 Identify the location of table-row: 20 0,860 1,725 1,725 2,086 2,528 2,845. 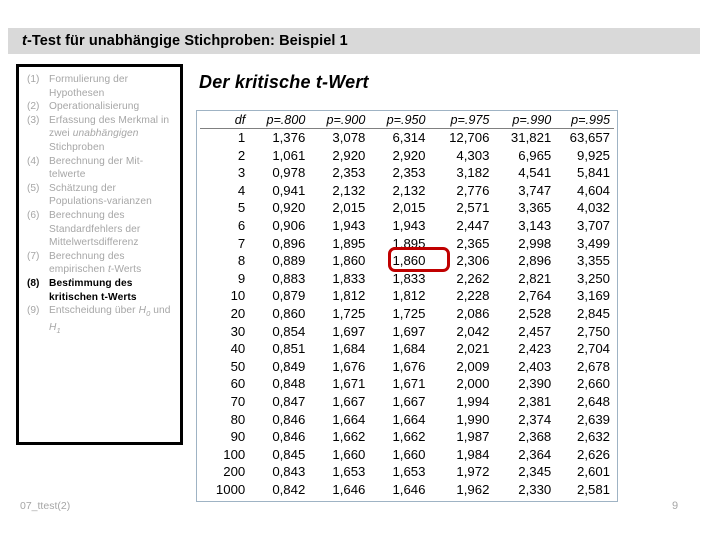
(407, 314).